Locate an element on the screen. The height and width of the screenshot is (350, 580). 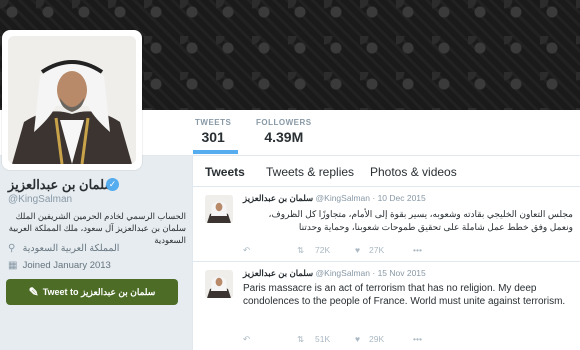
location-pin-icon: ⚲ is located at coordinates (12, 248).